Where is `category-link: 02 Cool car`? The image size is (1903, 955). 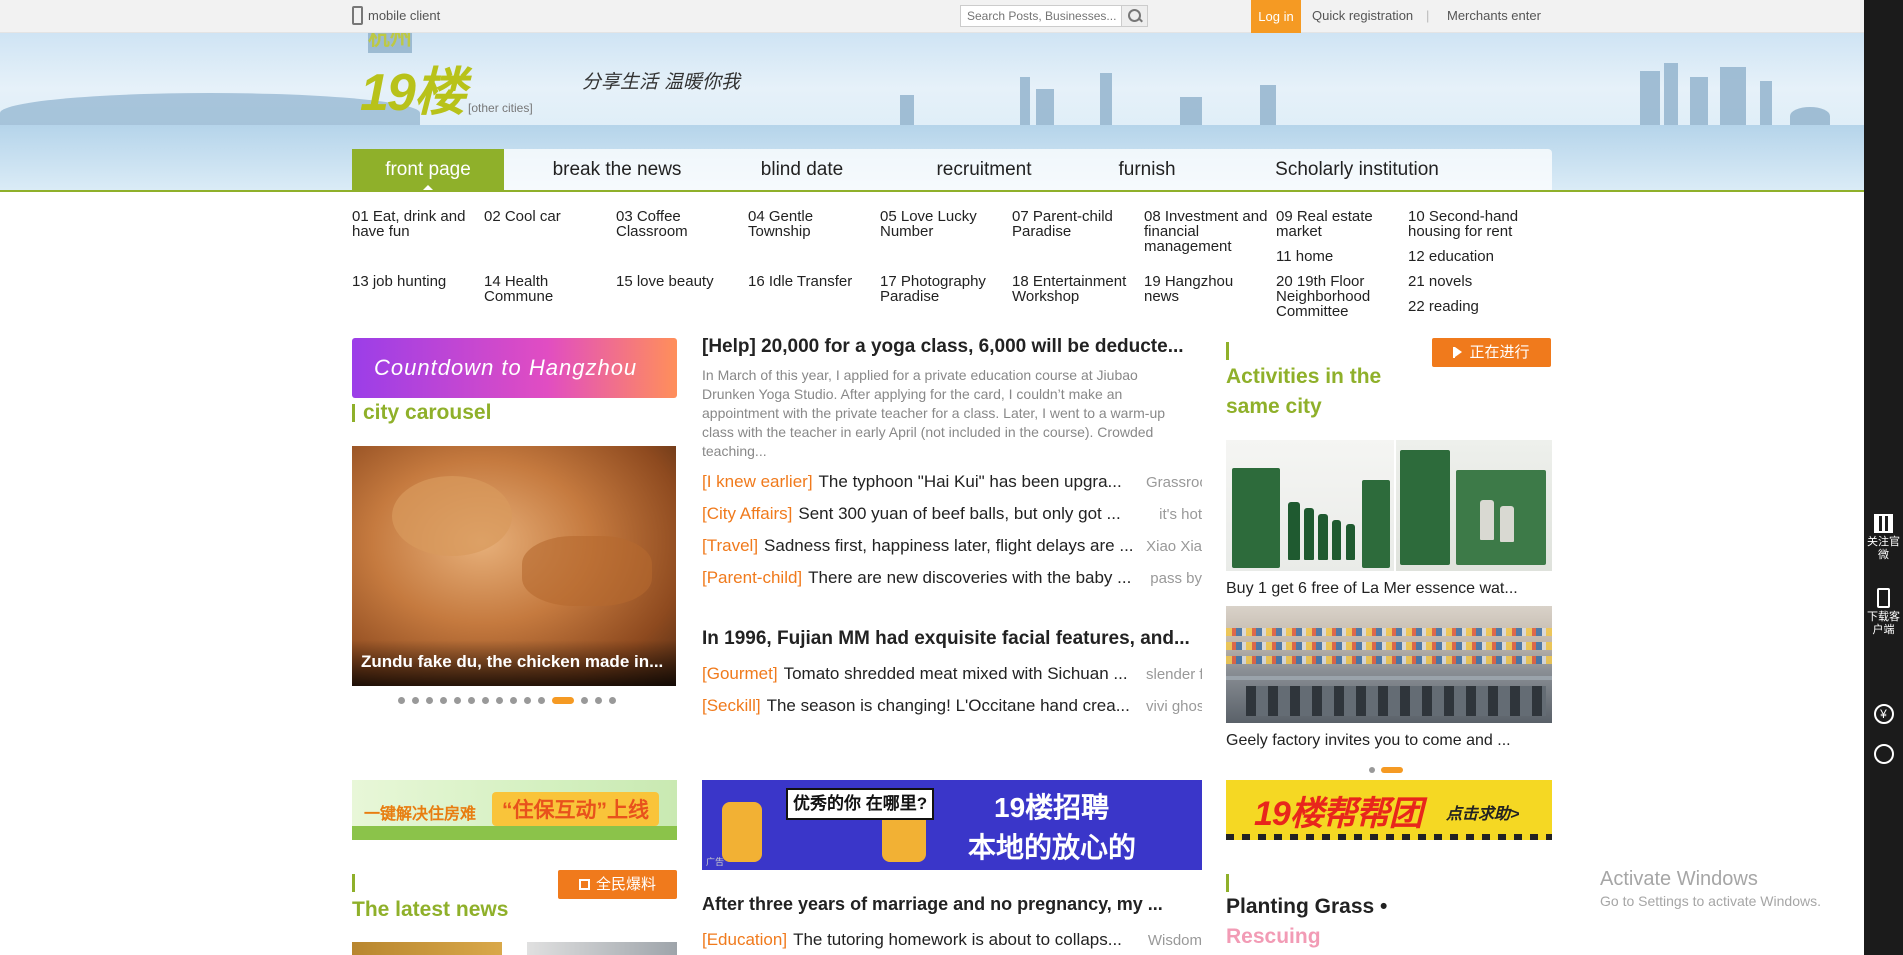
category-link: 02 Cool car is located at coordinates (548, 216).